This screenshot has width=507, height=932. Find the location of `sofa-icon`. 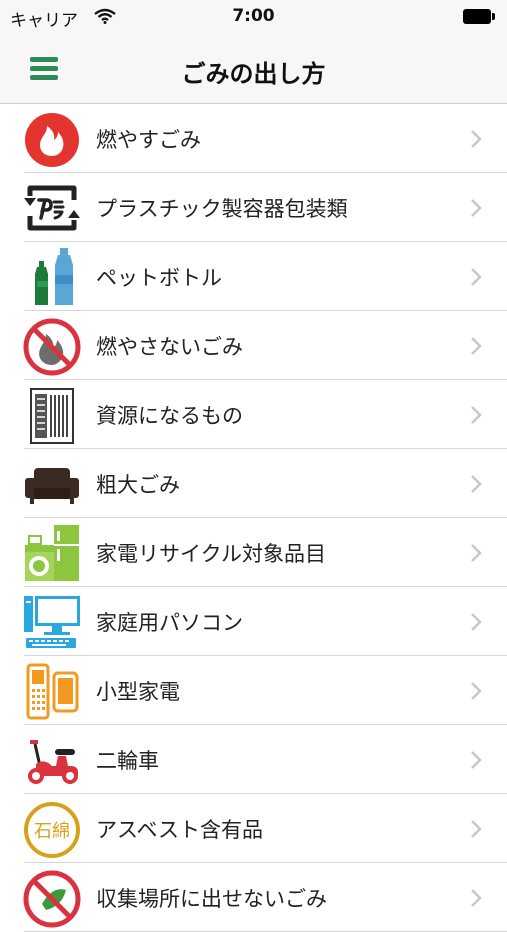

sofa-icon is located at coordinates (52, 486).